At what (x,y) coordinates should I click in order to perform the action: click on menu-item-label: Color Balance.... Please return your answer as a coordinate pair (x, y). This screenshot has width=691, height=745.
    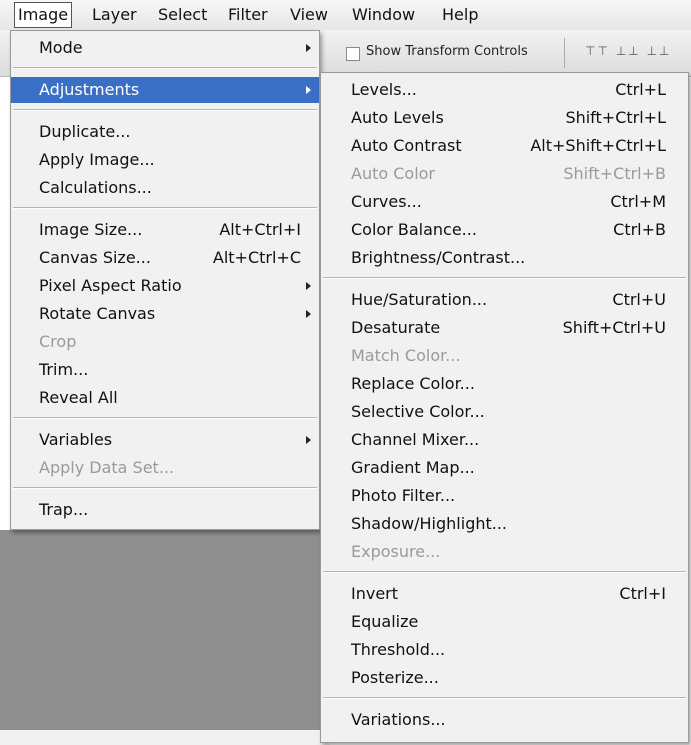
    Looking at the image, I should click on (414, 229).